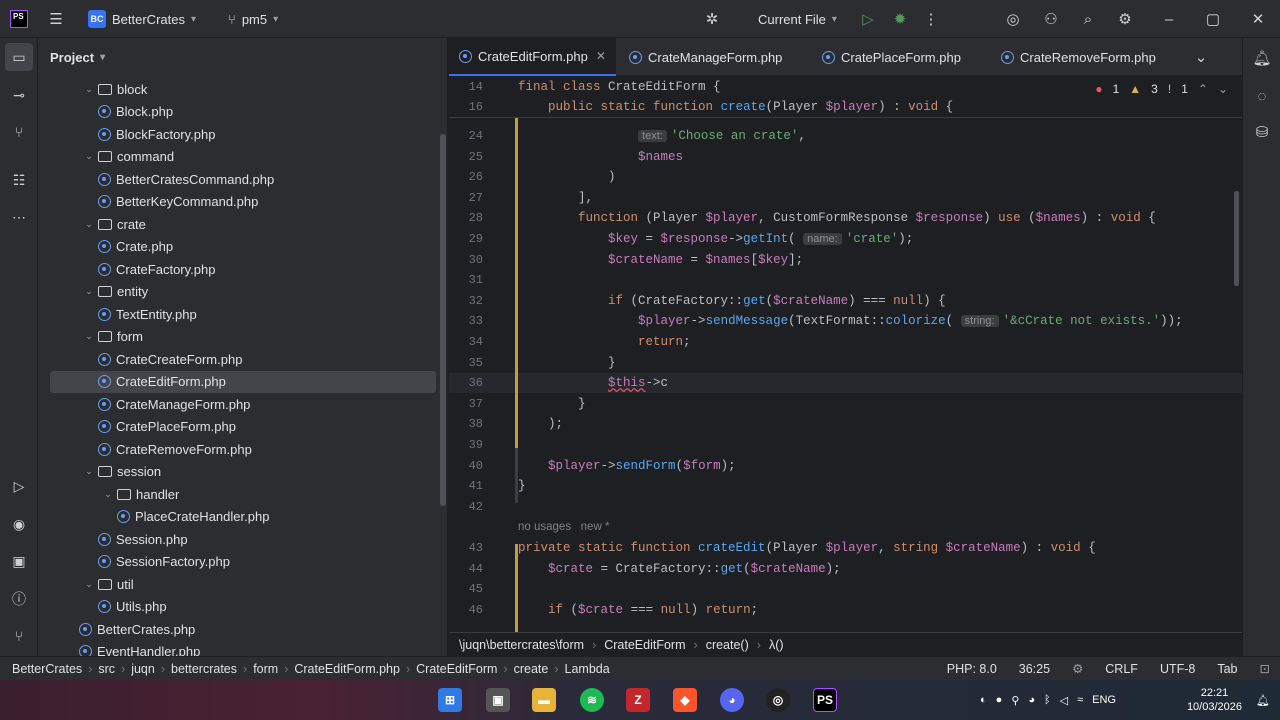  Describe the element at coordinates (1051, 19) in the screenshot. I see `add-user-icon: ⚇` at that location.